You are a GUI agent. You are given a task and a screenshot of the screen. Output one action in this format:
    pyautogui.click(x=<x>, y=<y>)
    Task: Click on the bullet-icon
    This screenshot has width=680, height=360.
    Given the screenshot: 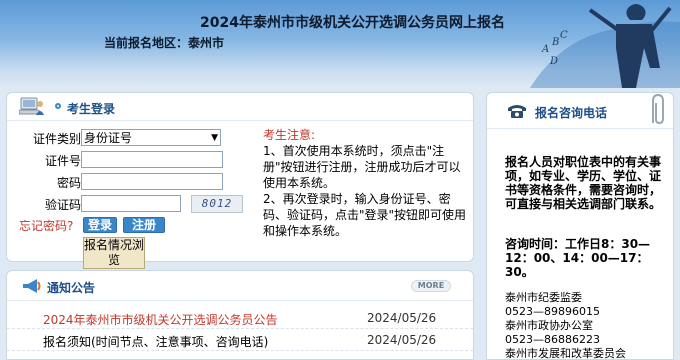 What is the action you would take?
    pyautogui.click(x=58, y=106)
    